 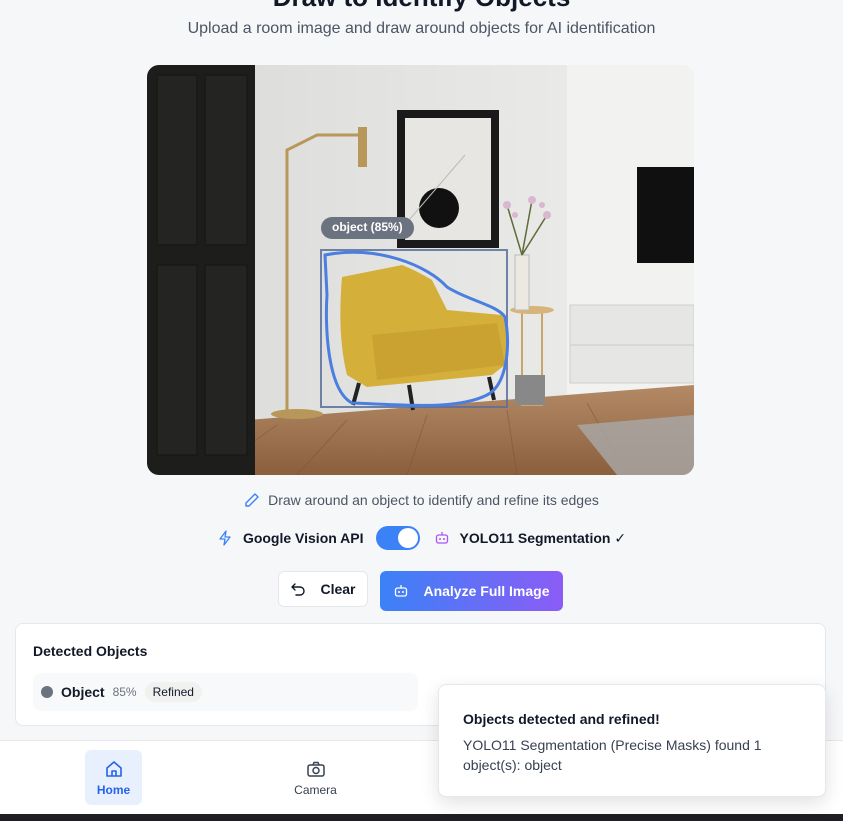 I want to click on detection-label: object (85%), so click(x=367, y=228).